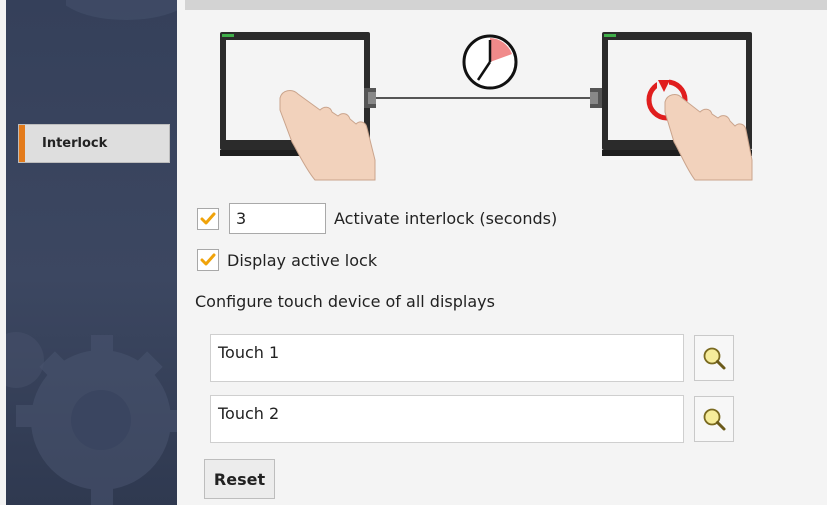 The height and width of the screenshot is (505, 827). What do you see at coordinates (75, 143) in the screenshot?
I see `sidebar-item-label: Interlock` at bounding box center [75, 143].